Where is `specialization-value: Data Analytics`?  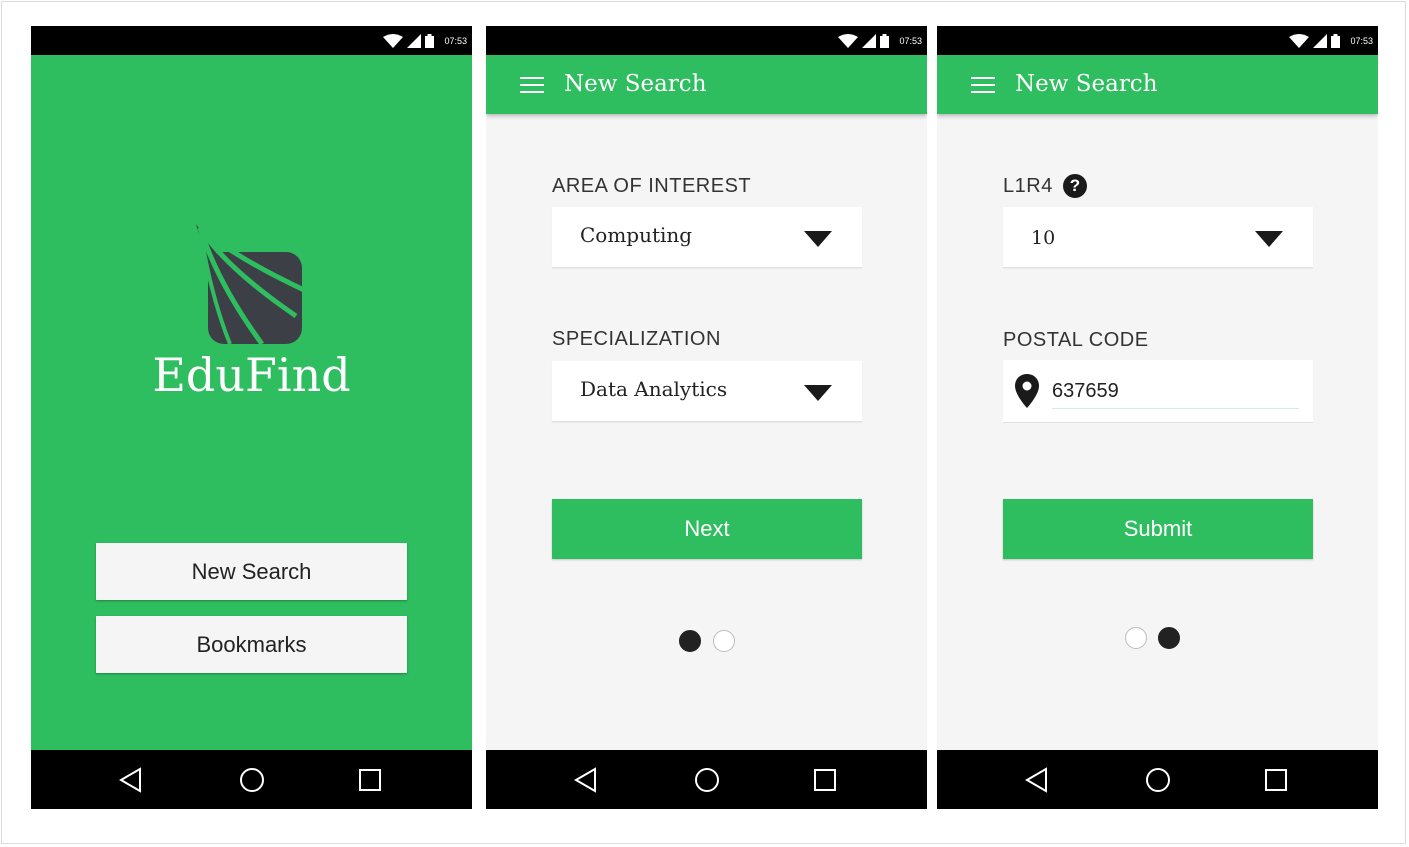 specialization-value: Data Analytics is located at coordinates (654, 389).